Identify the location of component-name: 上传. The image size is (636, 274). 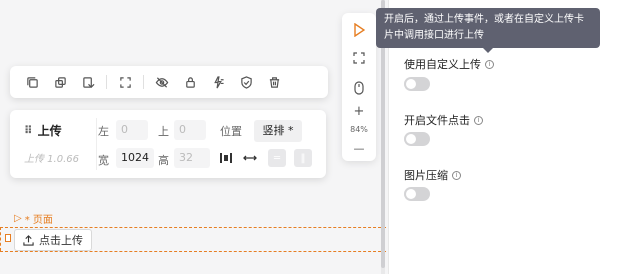
(49, 131).